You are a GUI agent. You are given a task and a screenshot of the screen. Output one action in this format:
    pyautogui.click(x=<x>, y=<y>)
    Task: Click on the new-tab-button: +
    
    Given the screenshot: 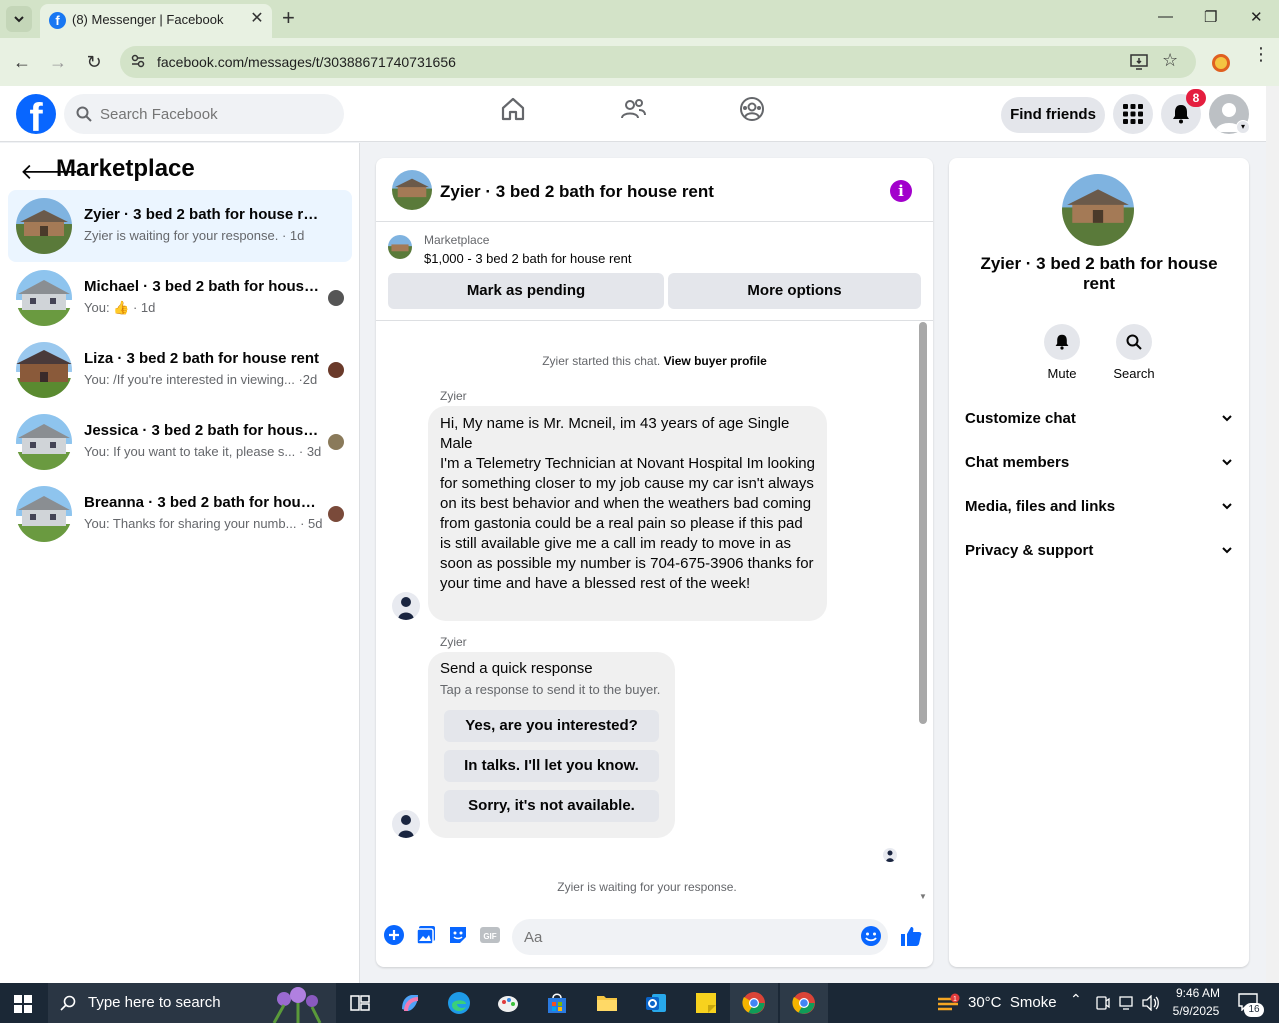 What is the action you would take?
    pyautogui.click(x=288, y=18)
    